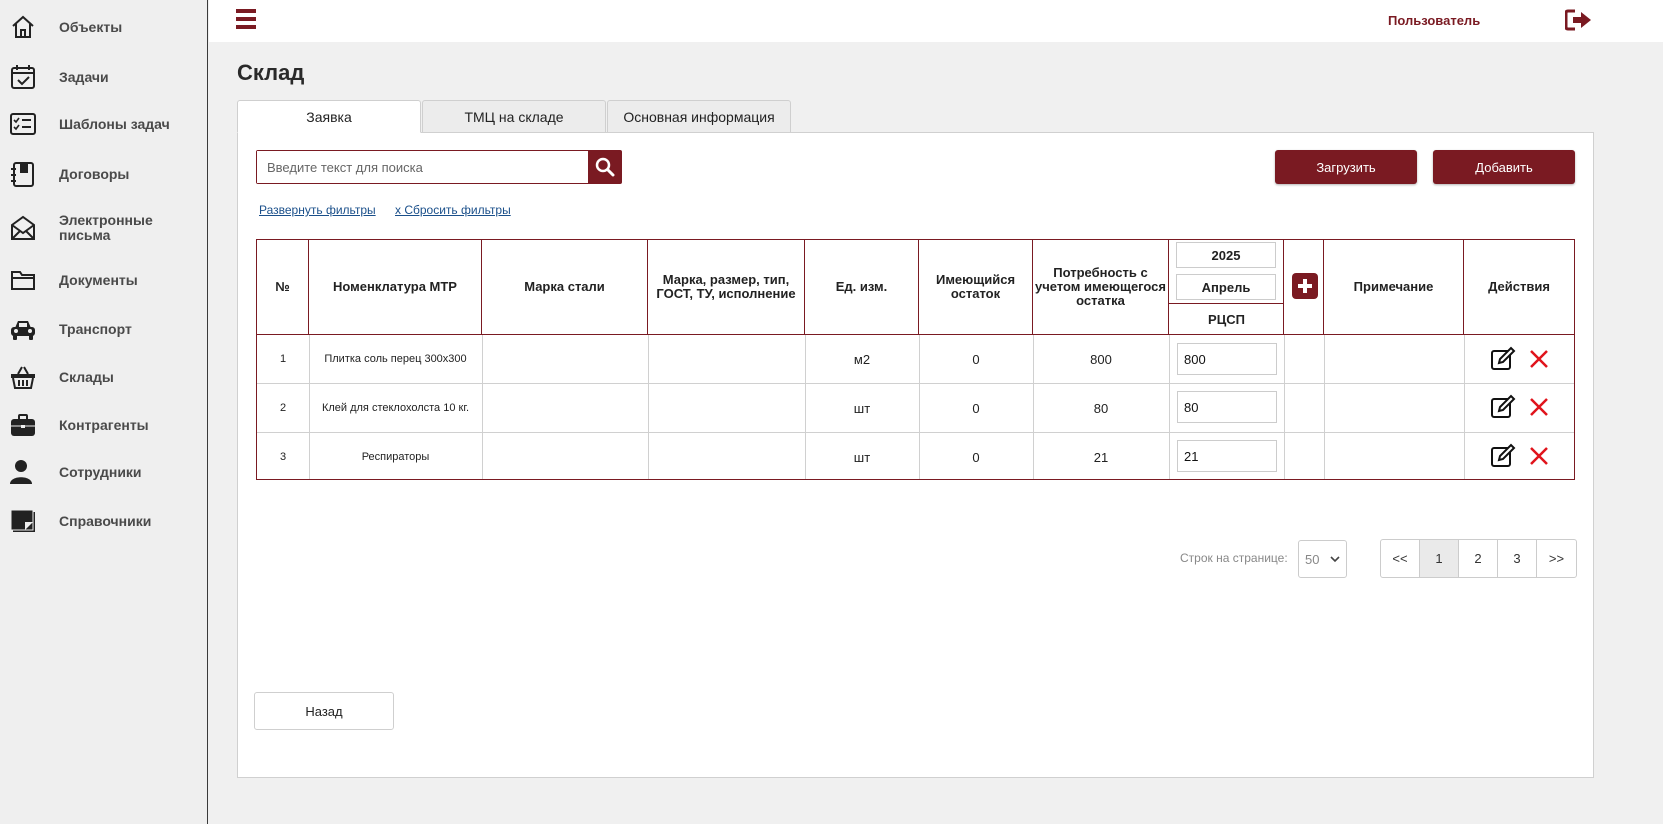  What do you see at coordinates (1394, 287) in the screenshot?
I see `col-header-note: Примечание` at bounding box center [1394, 287].